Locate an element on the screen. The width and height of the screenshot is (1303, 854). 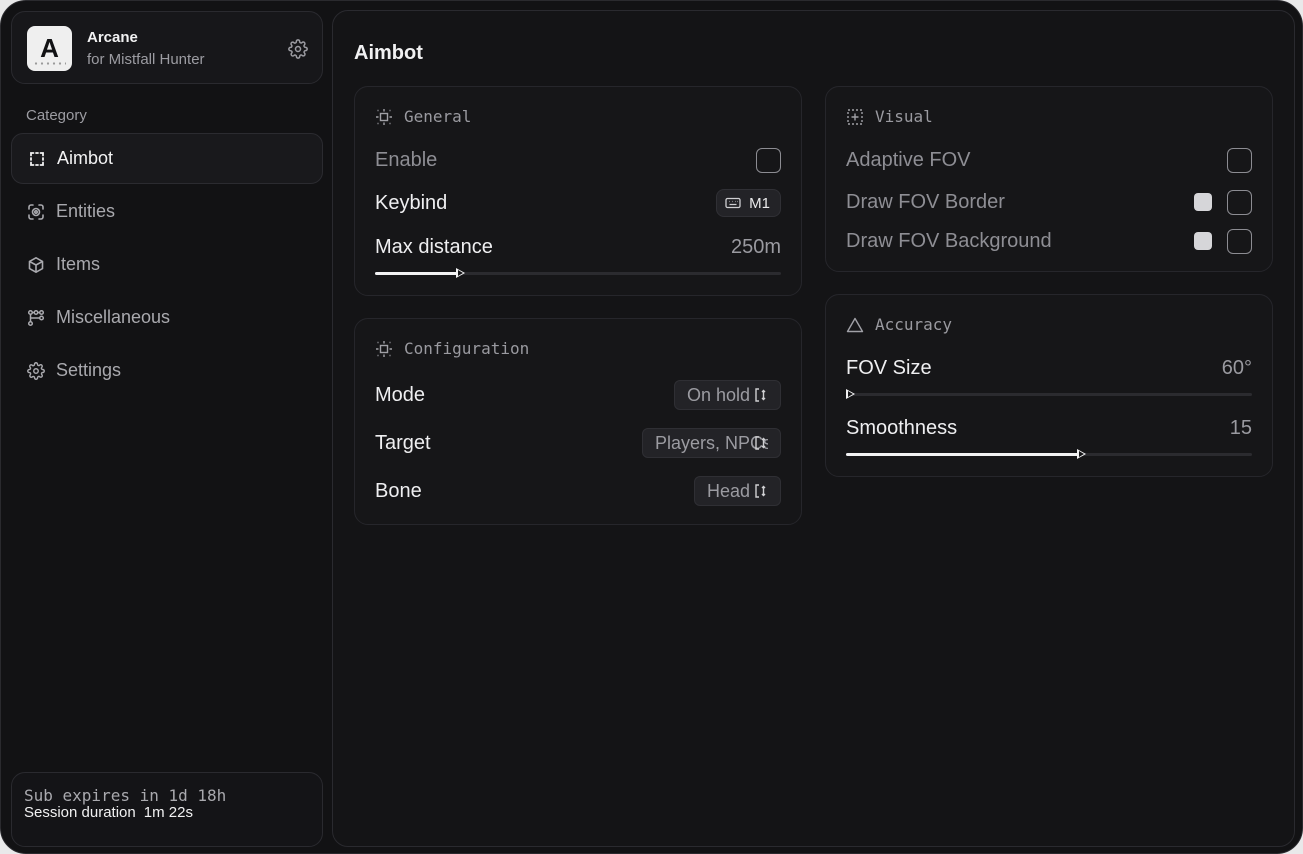
fov-size-label: FOV Size is located at coordinates (889, 367).